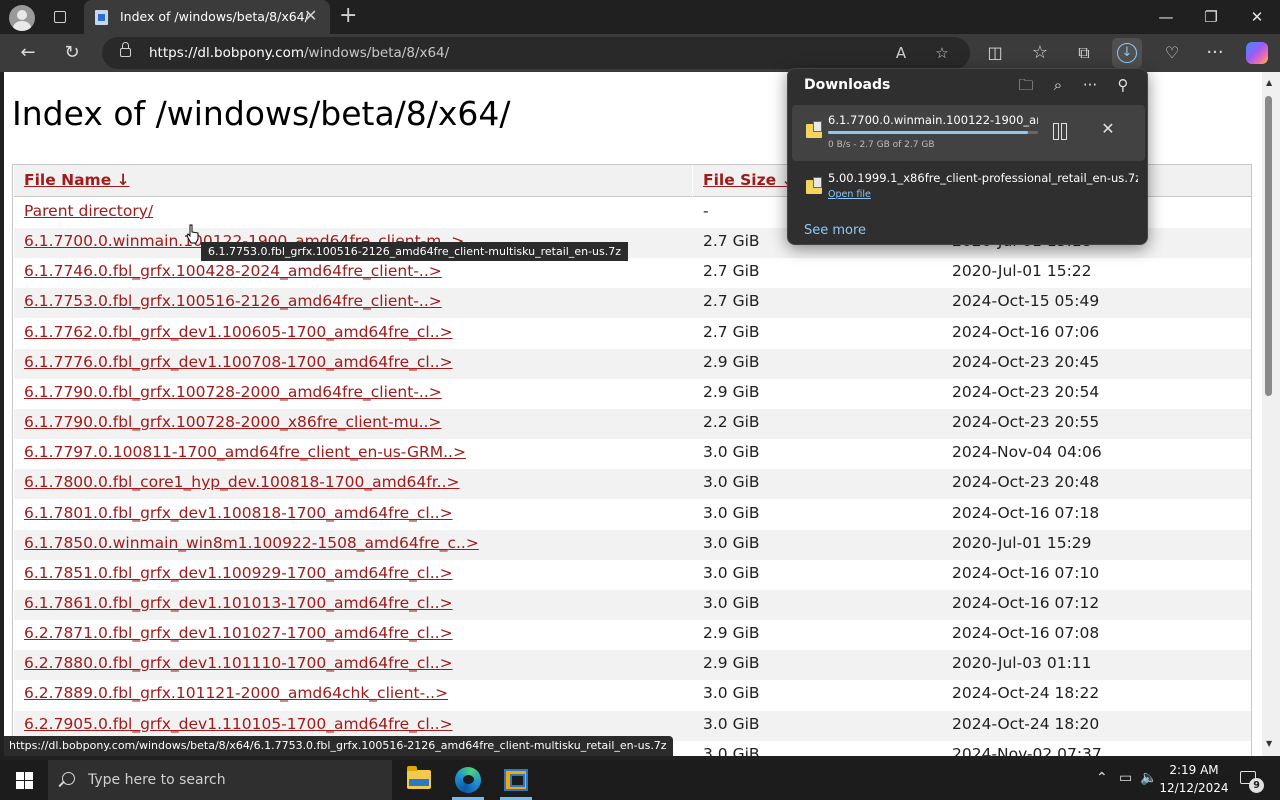 This screenshot has height=800, width=1280. What do you see at coordinates (192, 234) in the screenshot?
I see `mouse-pointer-icon` at bounding box center [192, 234].